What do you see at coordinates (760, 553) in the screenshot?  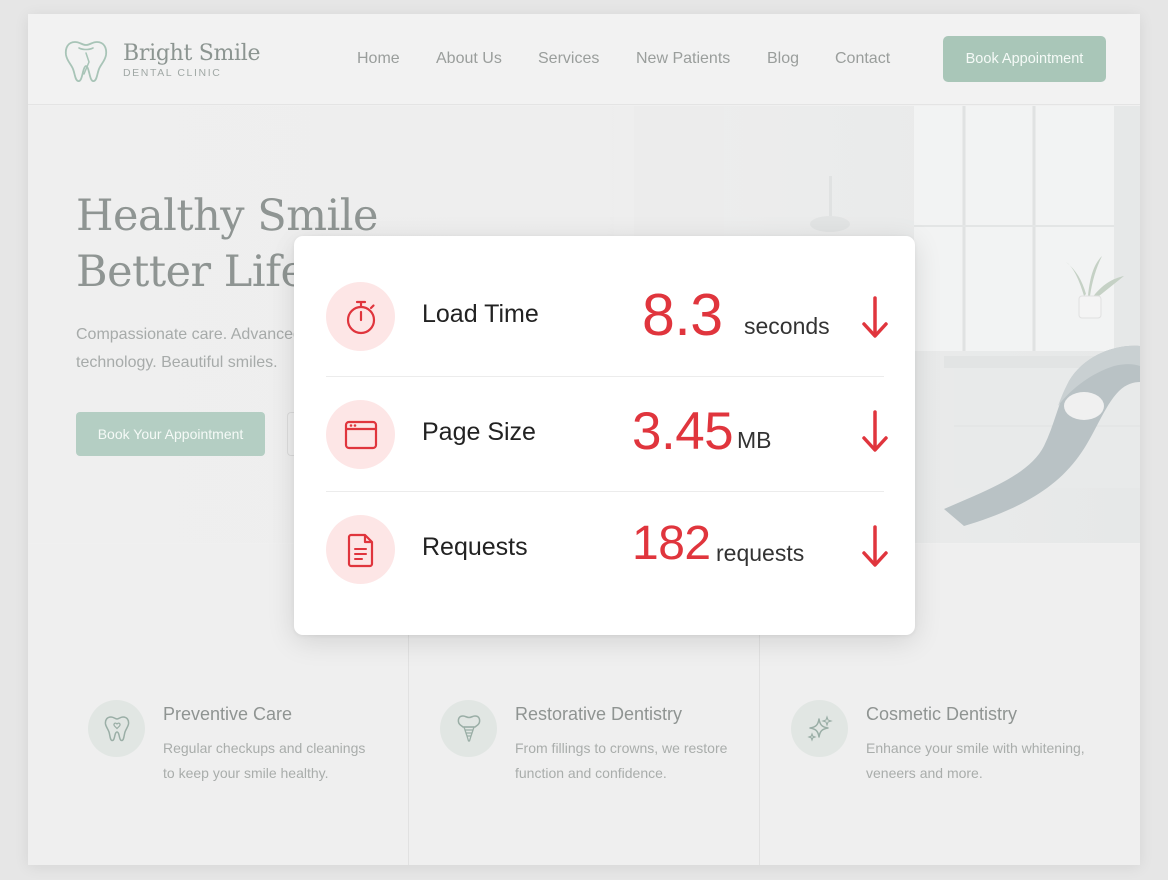 I see `metric-unit: requests` at bounding box center [760, 553].